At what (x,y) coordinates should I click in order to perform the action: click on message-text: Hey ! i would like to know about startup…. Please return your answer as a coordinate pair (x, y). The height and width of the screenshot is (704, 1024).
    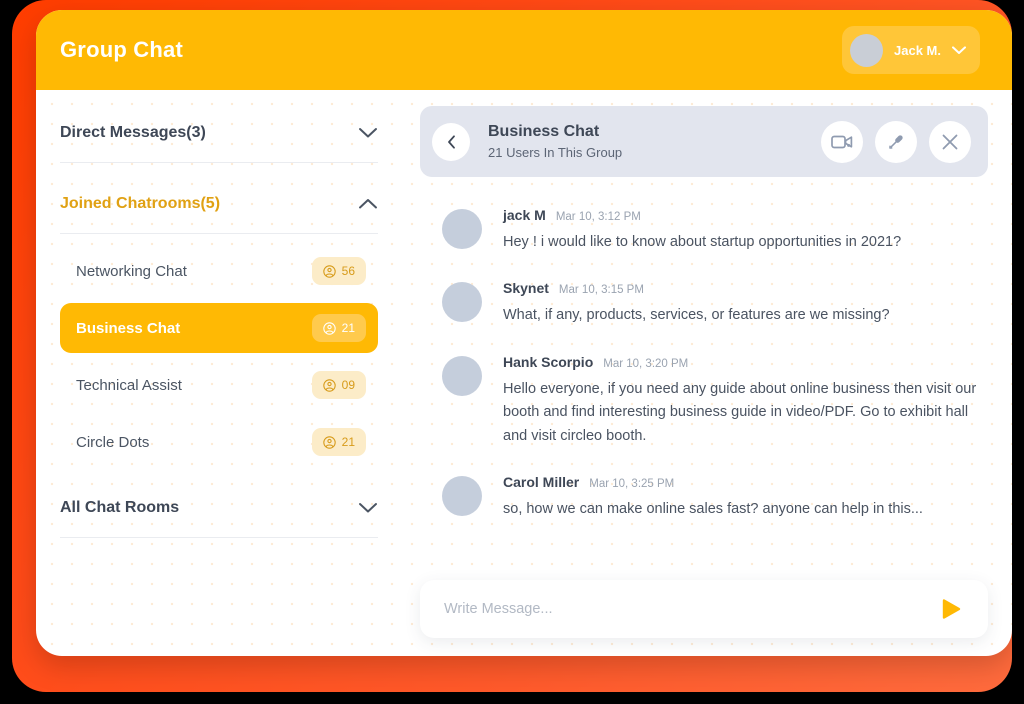
    Looking at the image, I should click on (702, 242).